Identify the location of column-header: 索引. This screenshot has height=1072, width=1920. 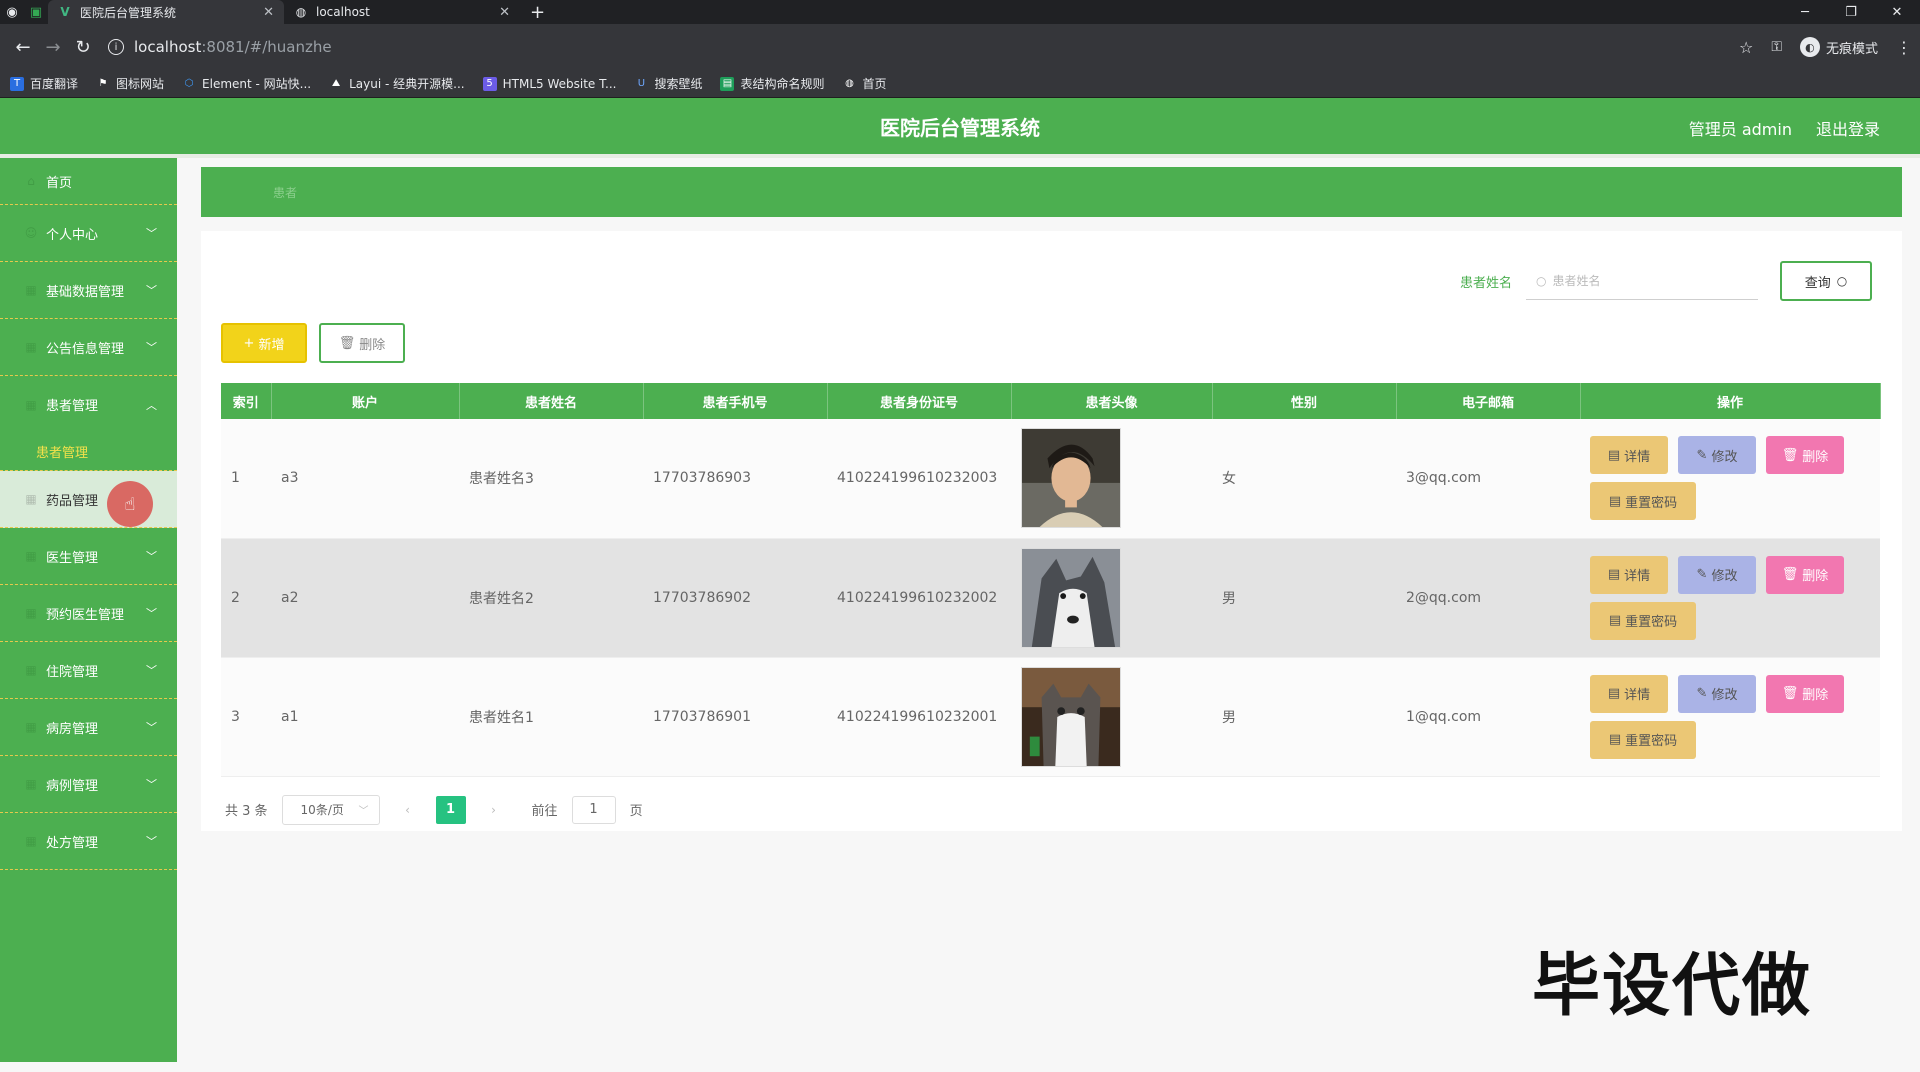
(246, 401).